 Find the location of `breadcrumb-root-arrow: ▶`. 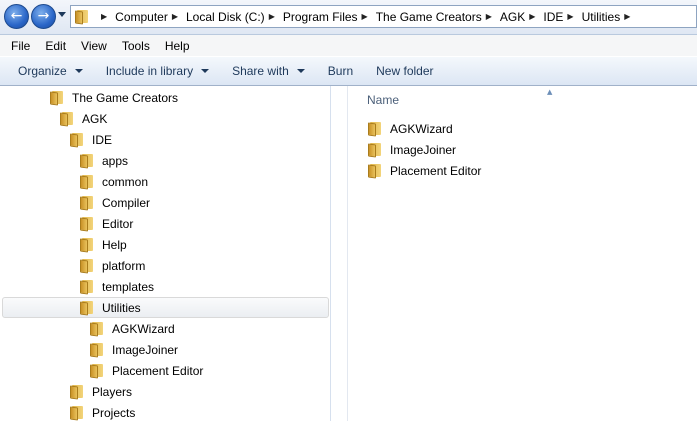

breadcrumb-root-arrow: ▶ is located at coordinates (106, 16).